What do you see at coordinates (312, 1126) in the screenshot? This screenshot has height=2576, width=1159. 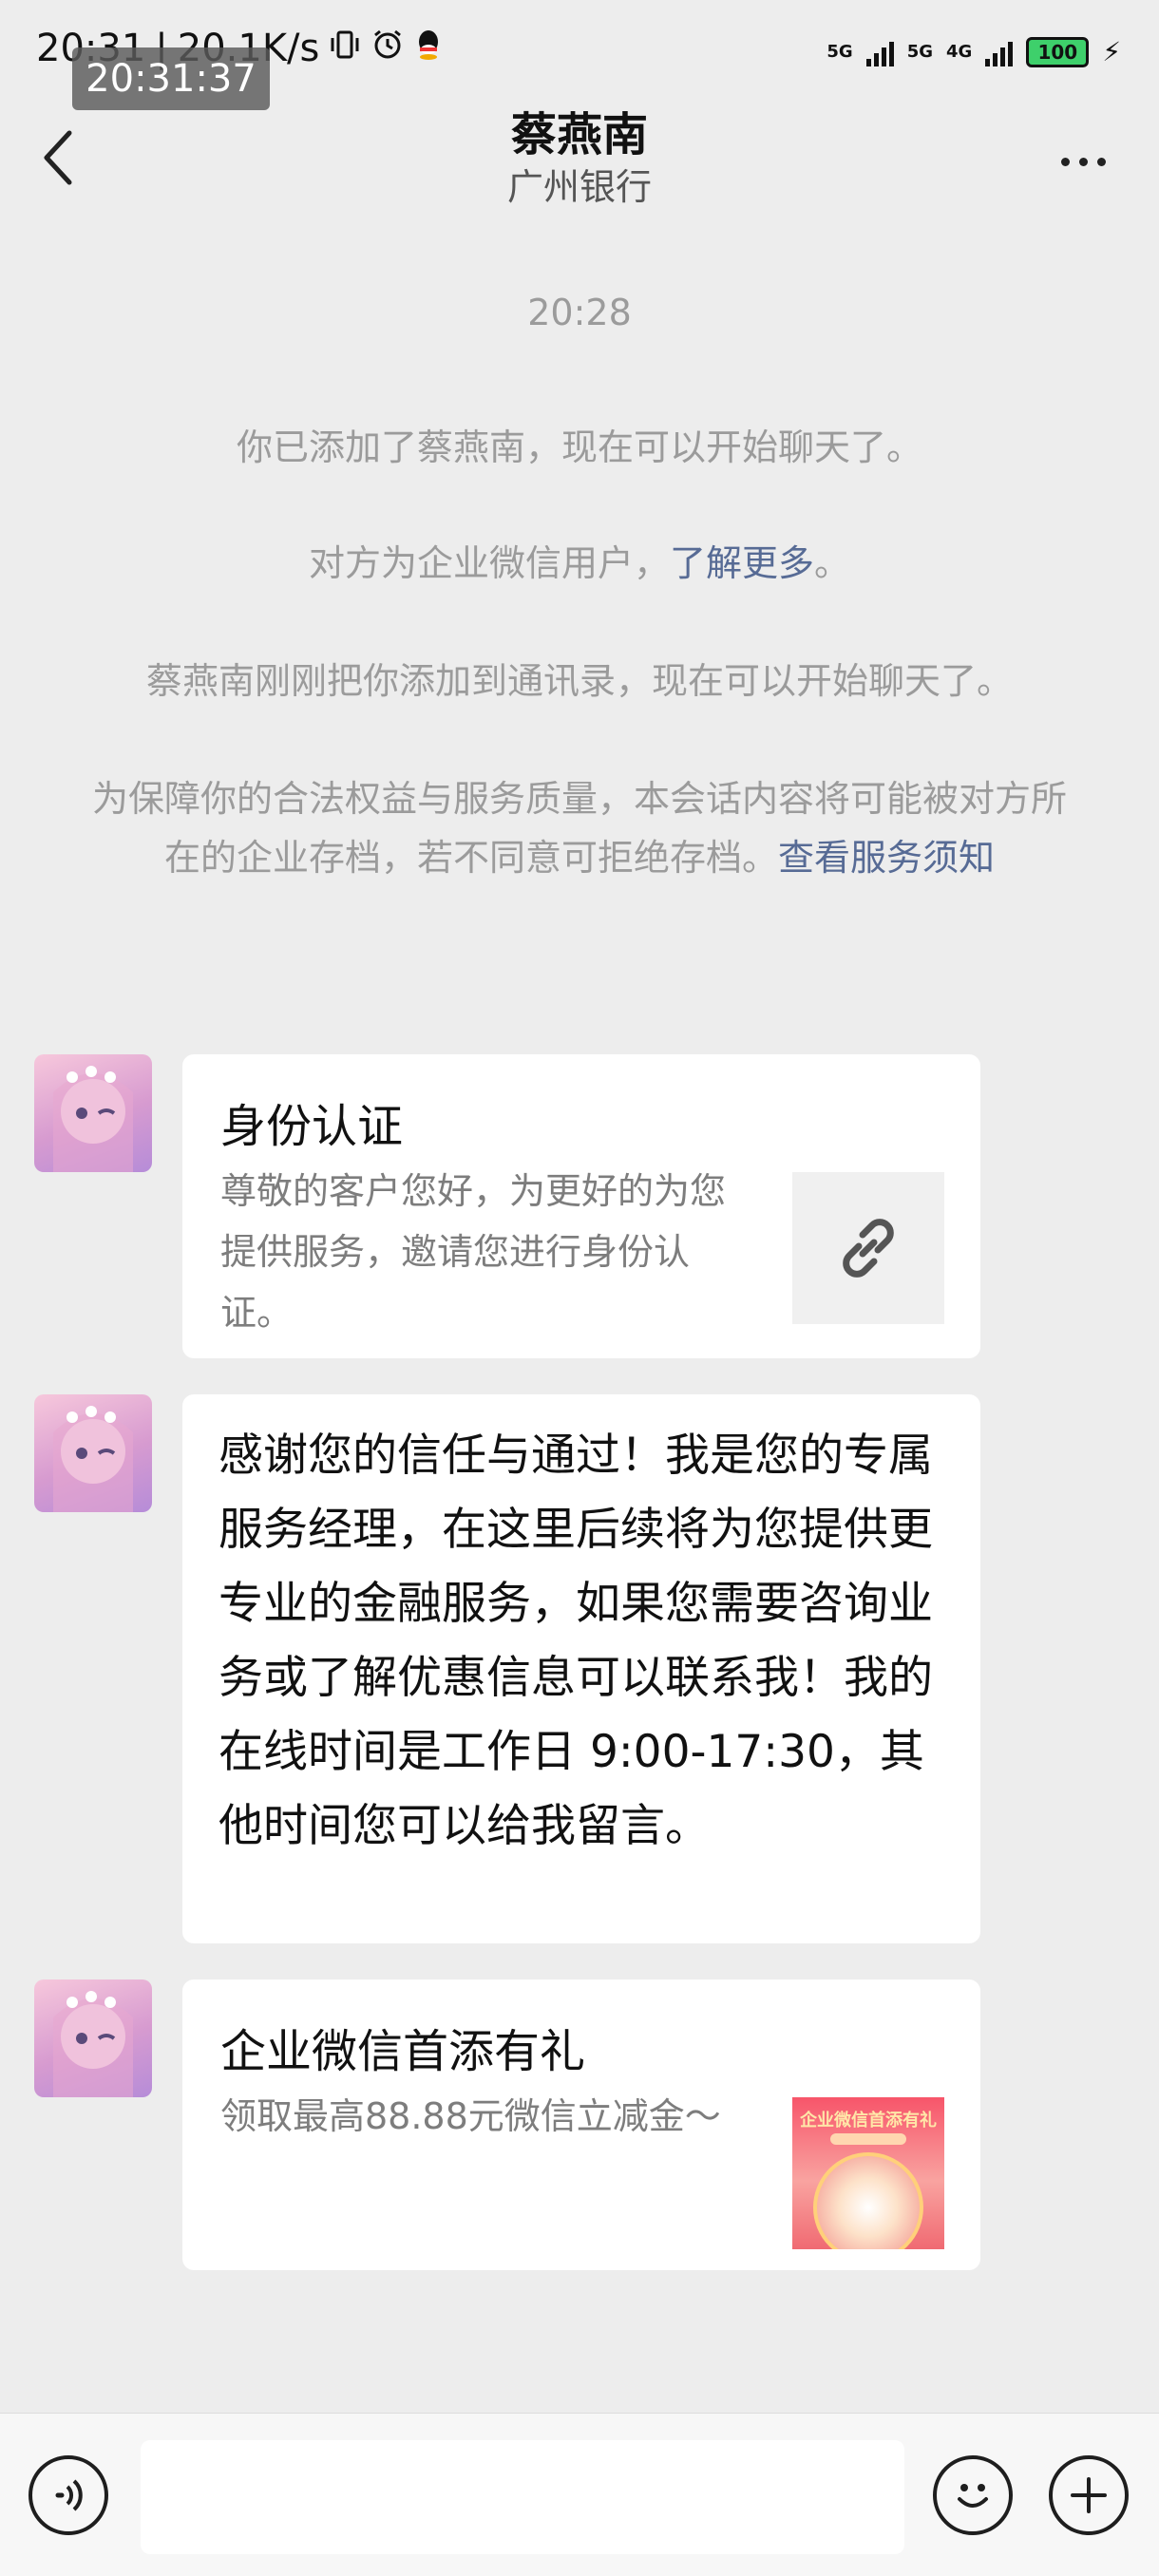 I see `link-card-title: 身份认证` at bounding box center [312, 1126].